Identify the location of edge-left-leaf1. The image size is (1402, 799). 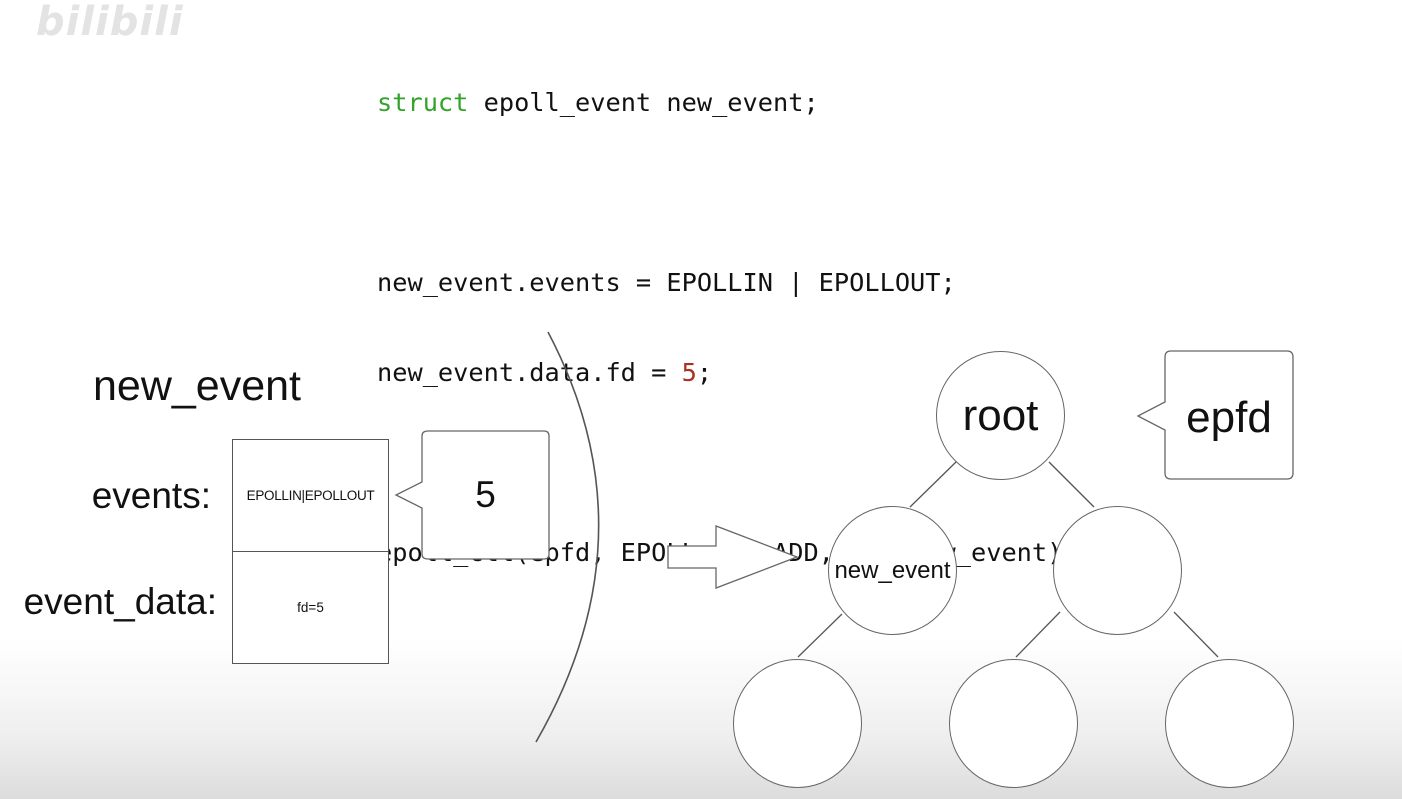
(820, 635).